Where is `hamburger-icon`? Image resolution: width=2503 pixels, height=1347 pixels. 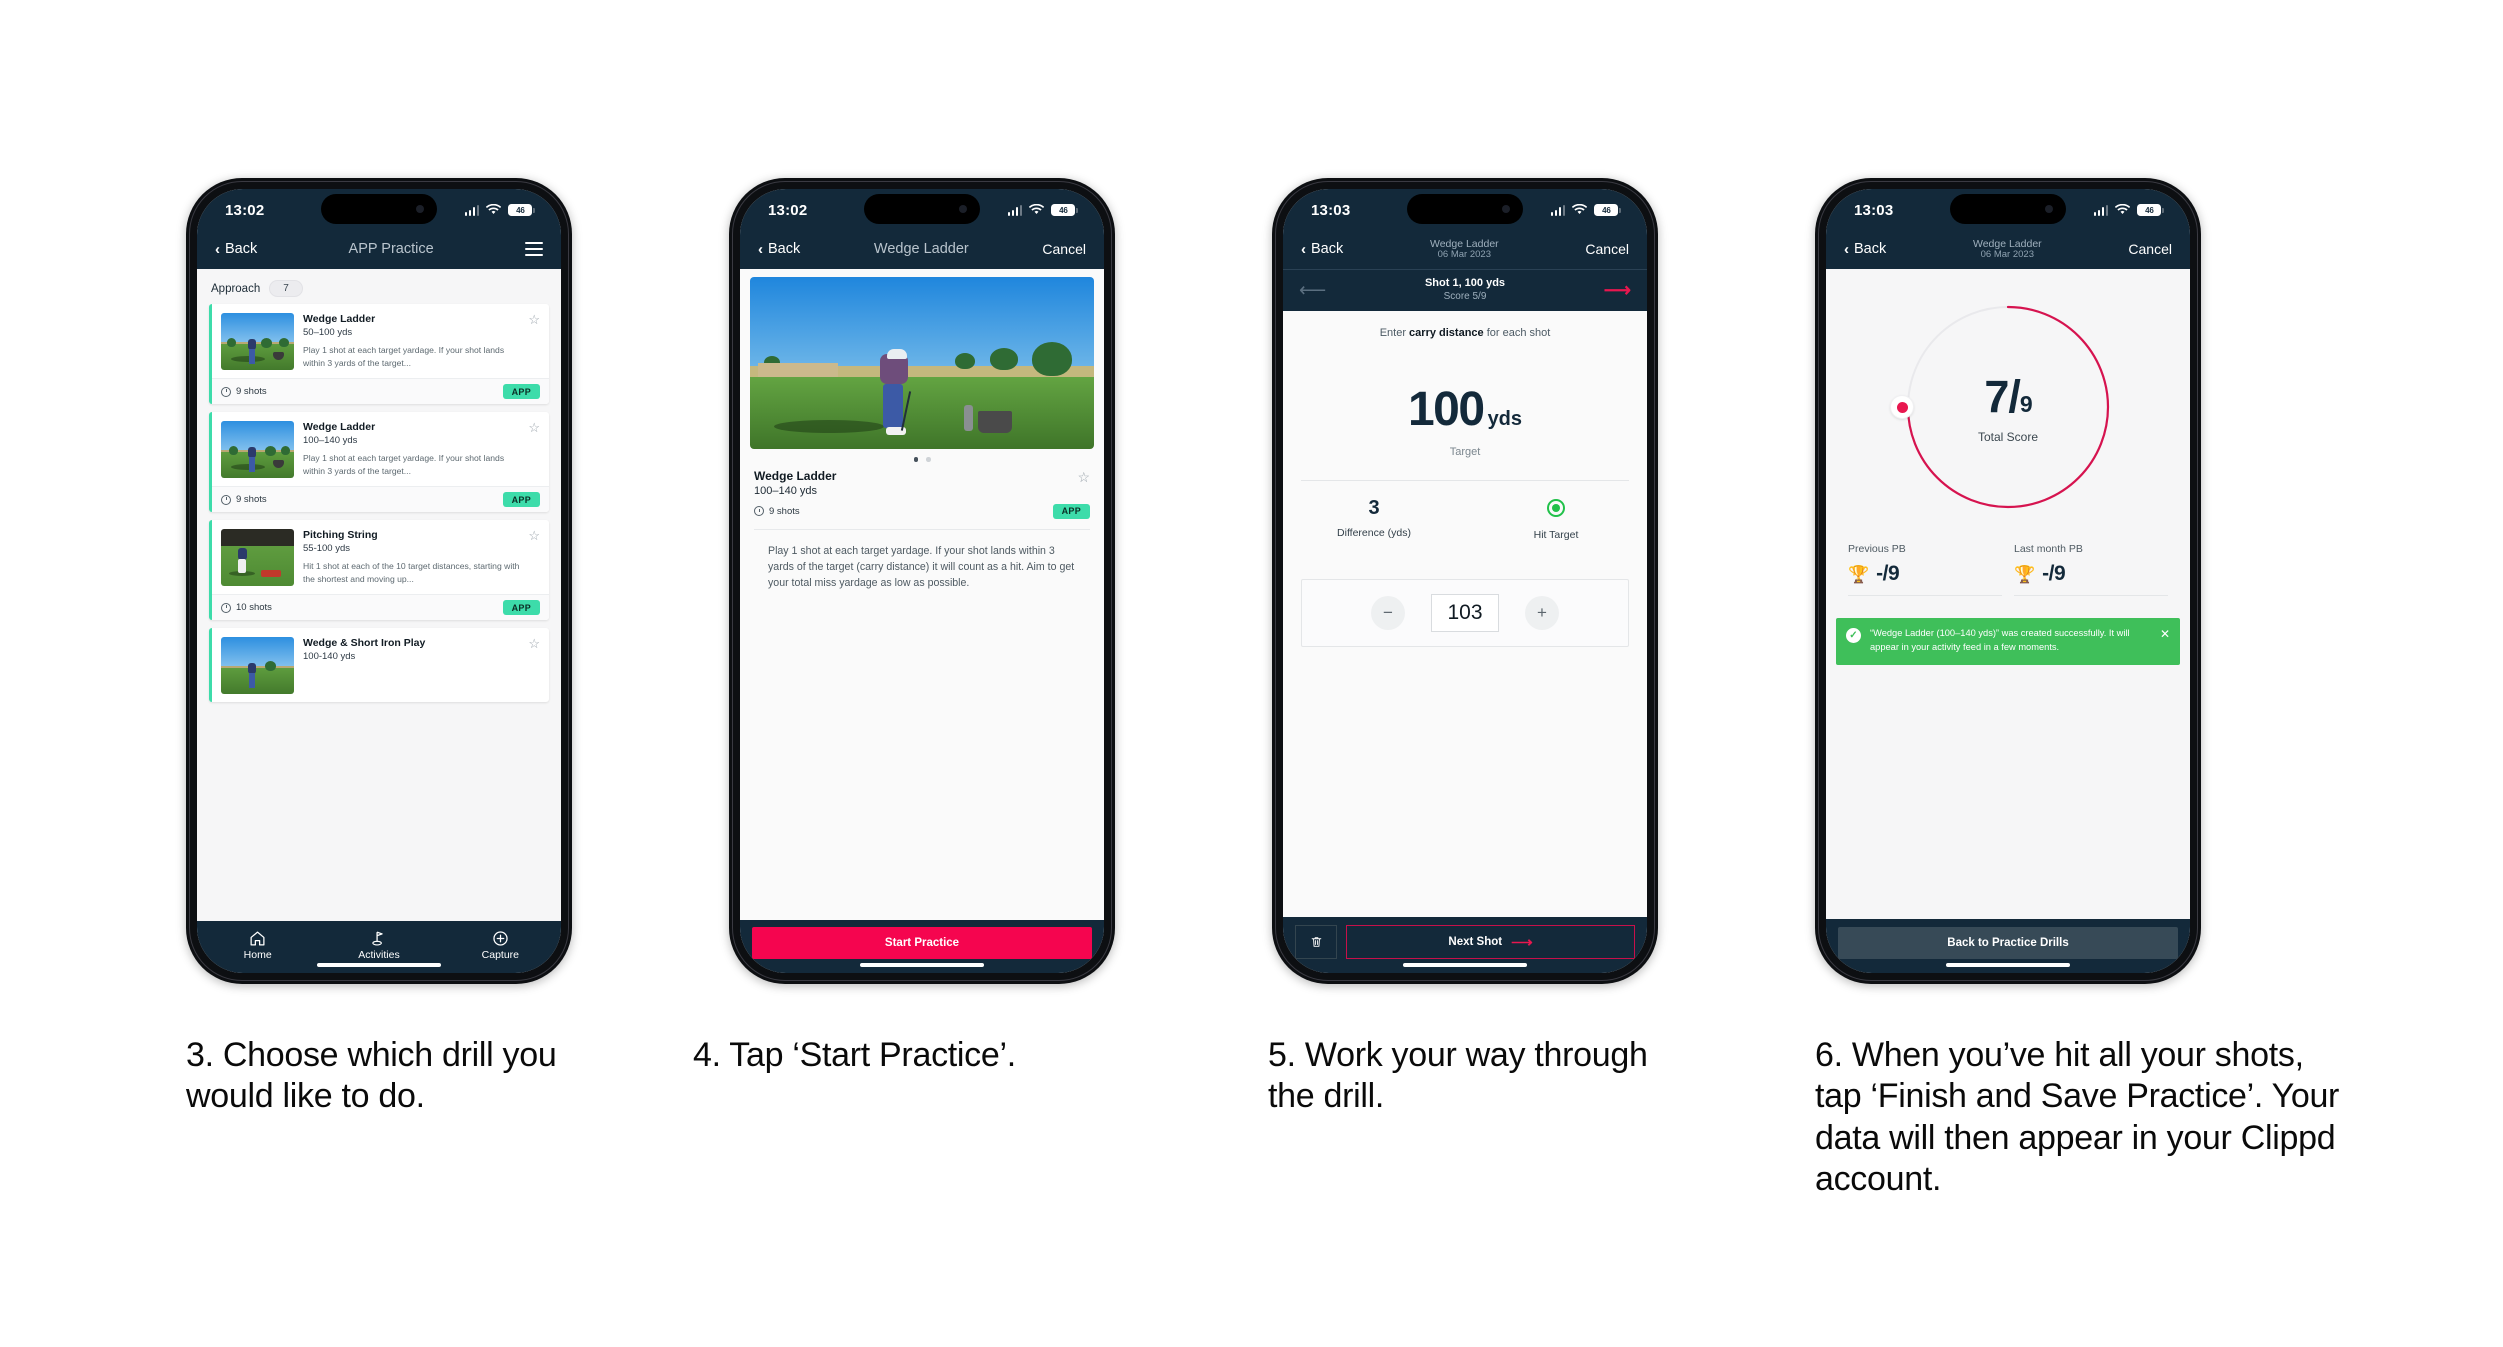
hamburger-icon is located at coordinates (533, 249).